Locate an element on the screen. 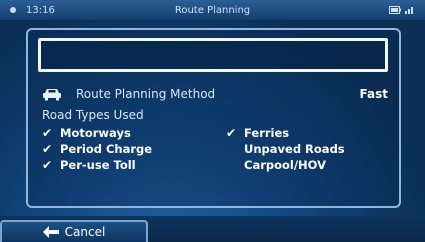  option-carpool-hov: Carpool/HOV is located at coordinates (276, 165).